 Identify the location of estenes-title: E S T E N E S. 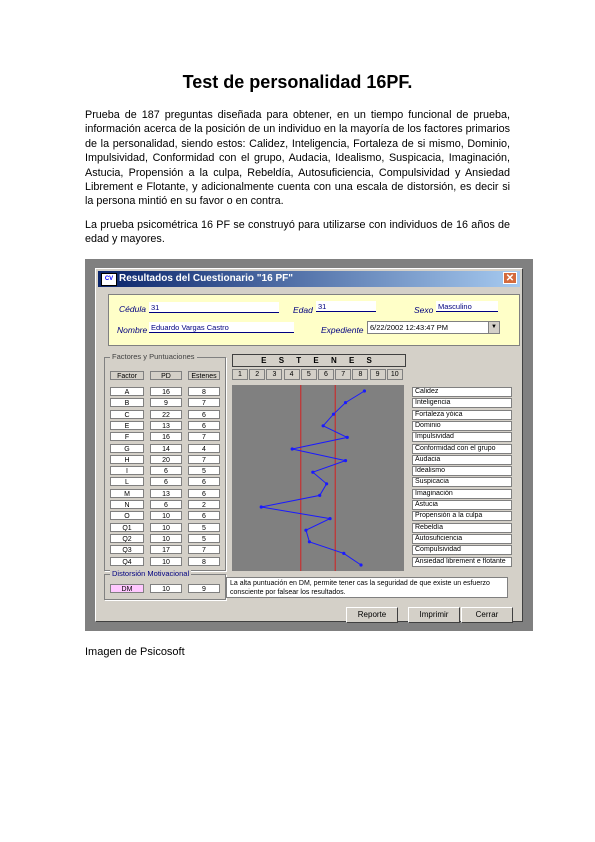
(319, 360).